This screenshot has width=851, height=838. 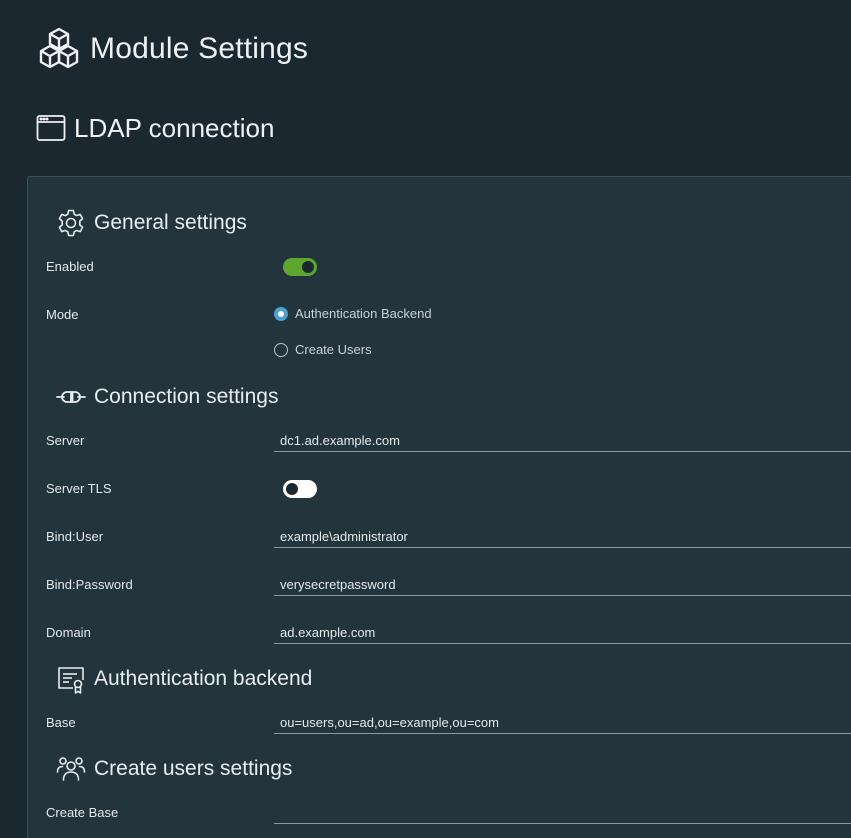 I want to click on general-settings-title: General settings, so click(x=170, y=222).